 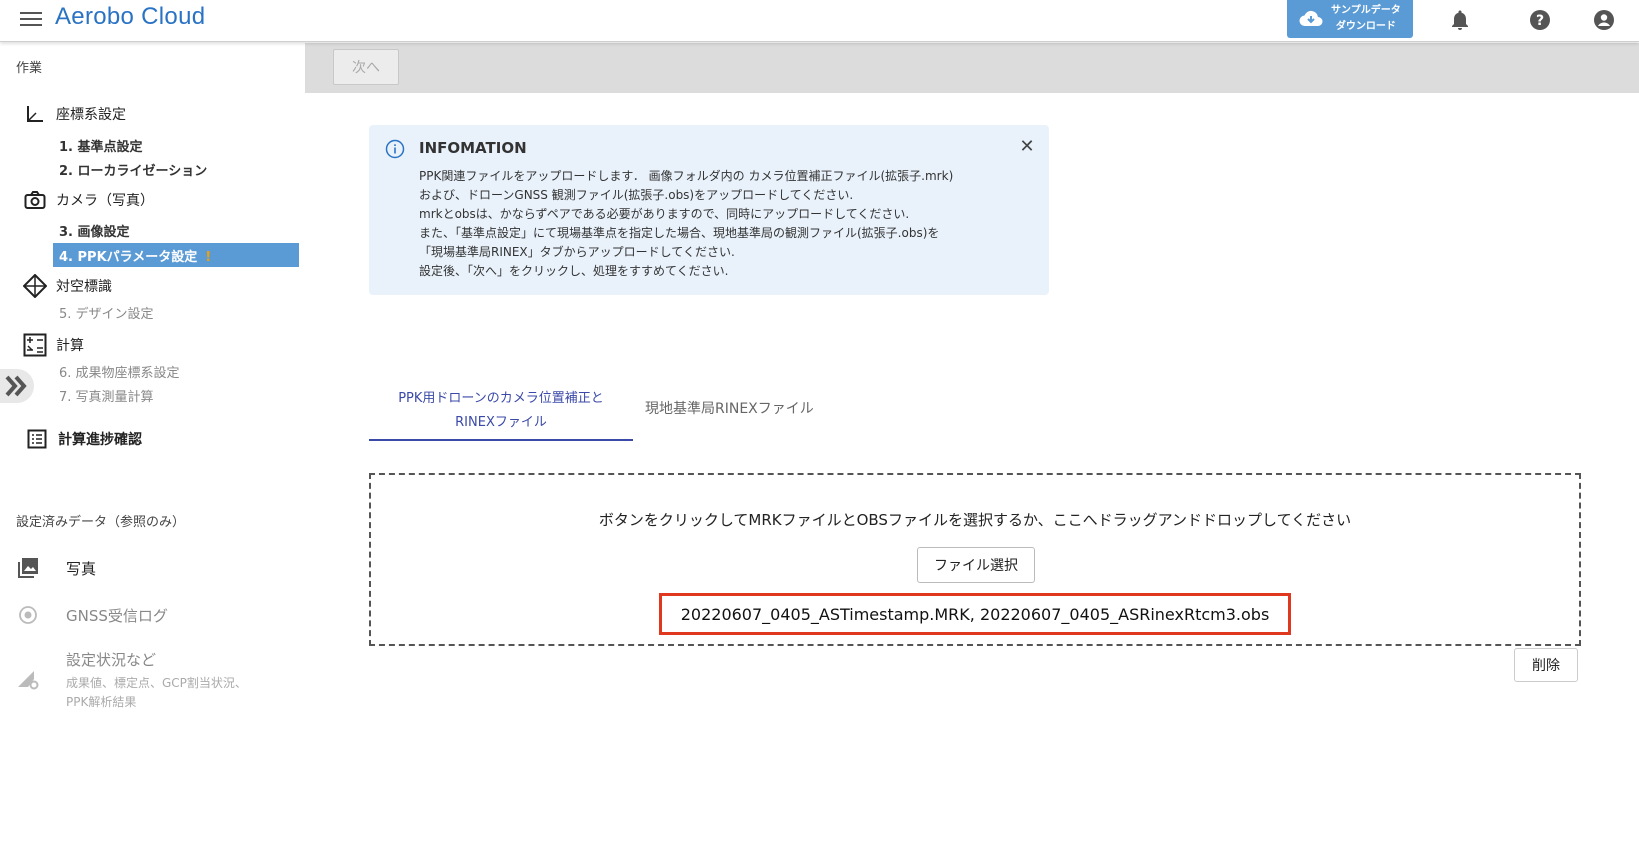 What do you see at coordinates (28, 615) in the screenshot?
I see `radio-icon` at bounding box center [28, 615].